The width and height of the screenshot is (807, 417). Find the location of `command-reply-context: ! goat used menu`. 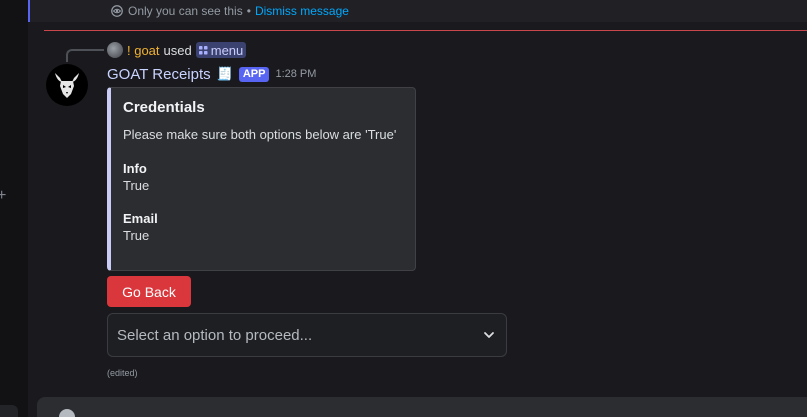

command-reply-context: ! goat used menu is located at coordinates (177, 50).